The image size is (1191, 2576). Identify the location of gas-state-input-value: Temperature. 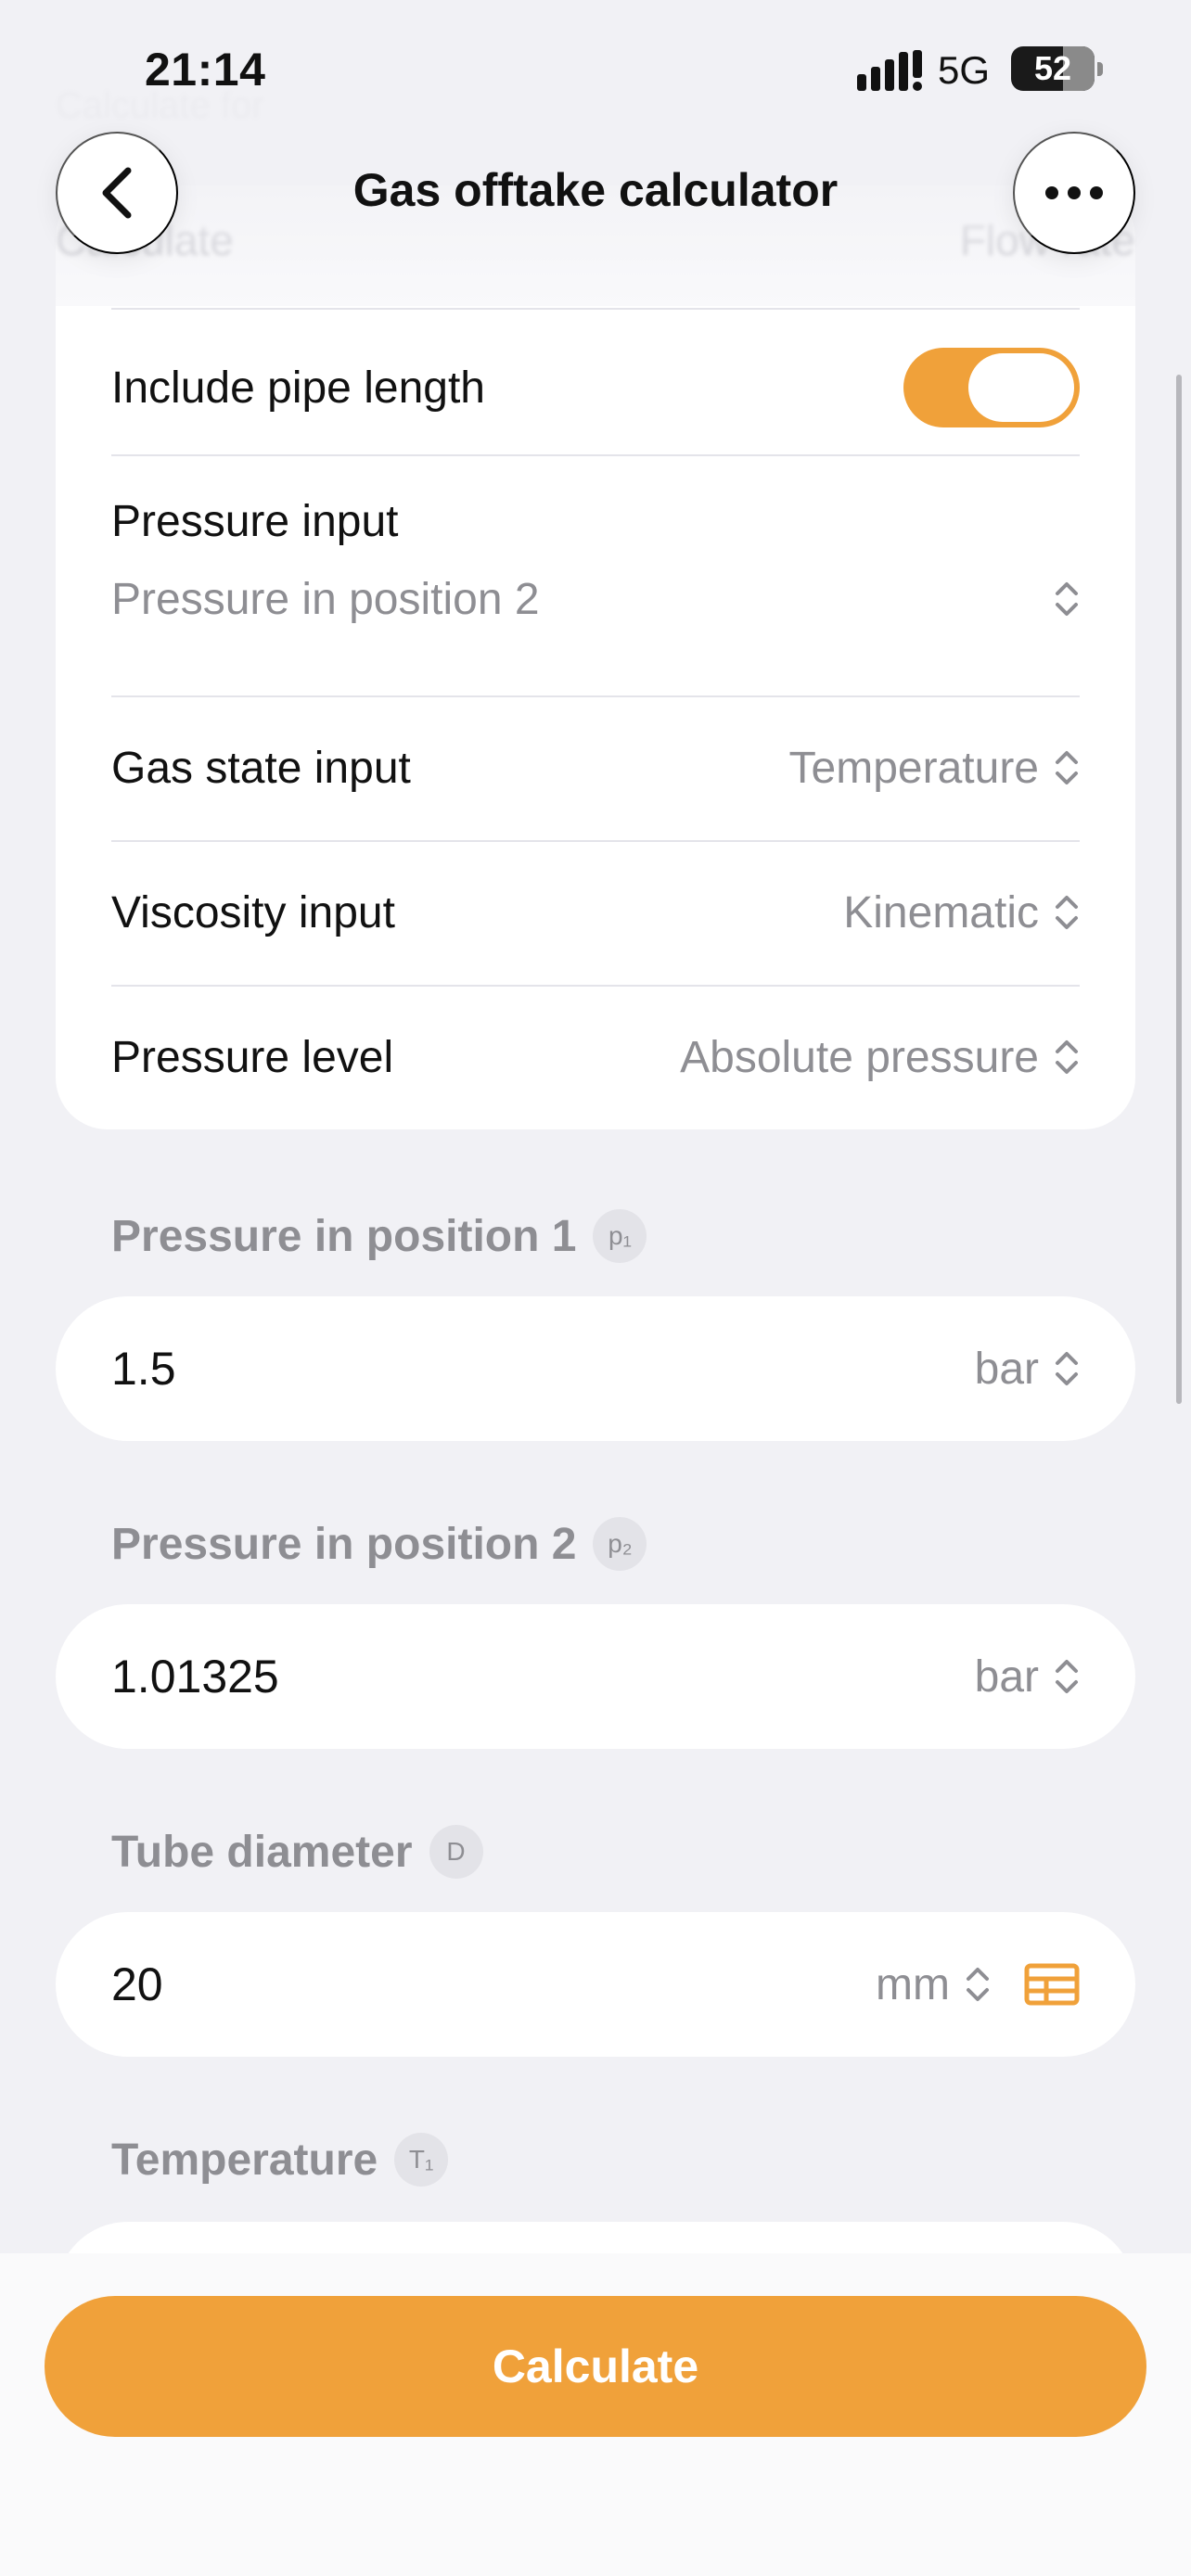
(913, 768).